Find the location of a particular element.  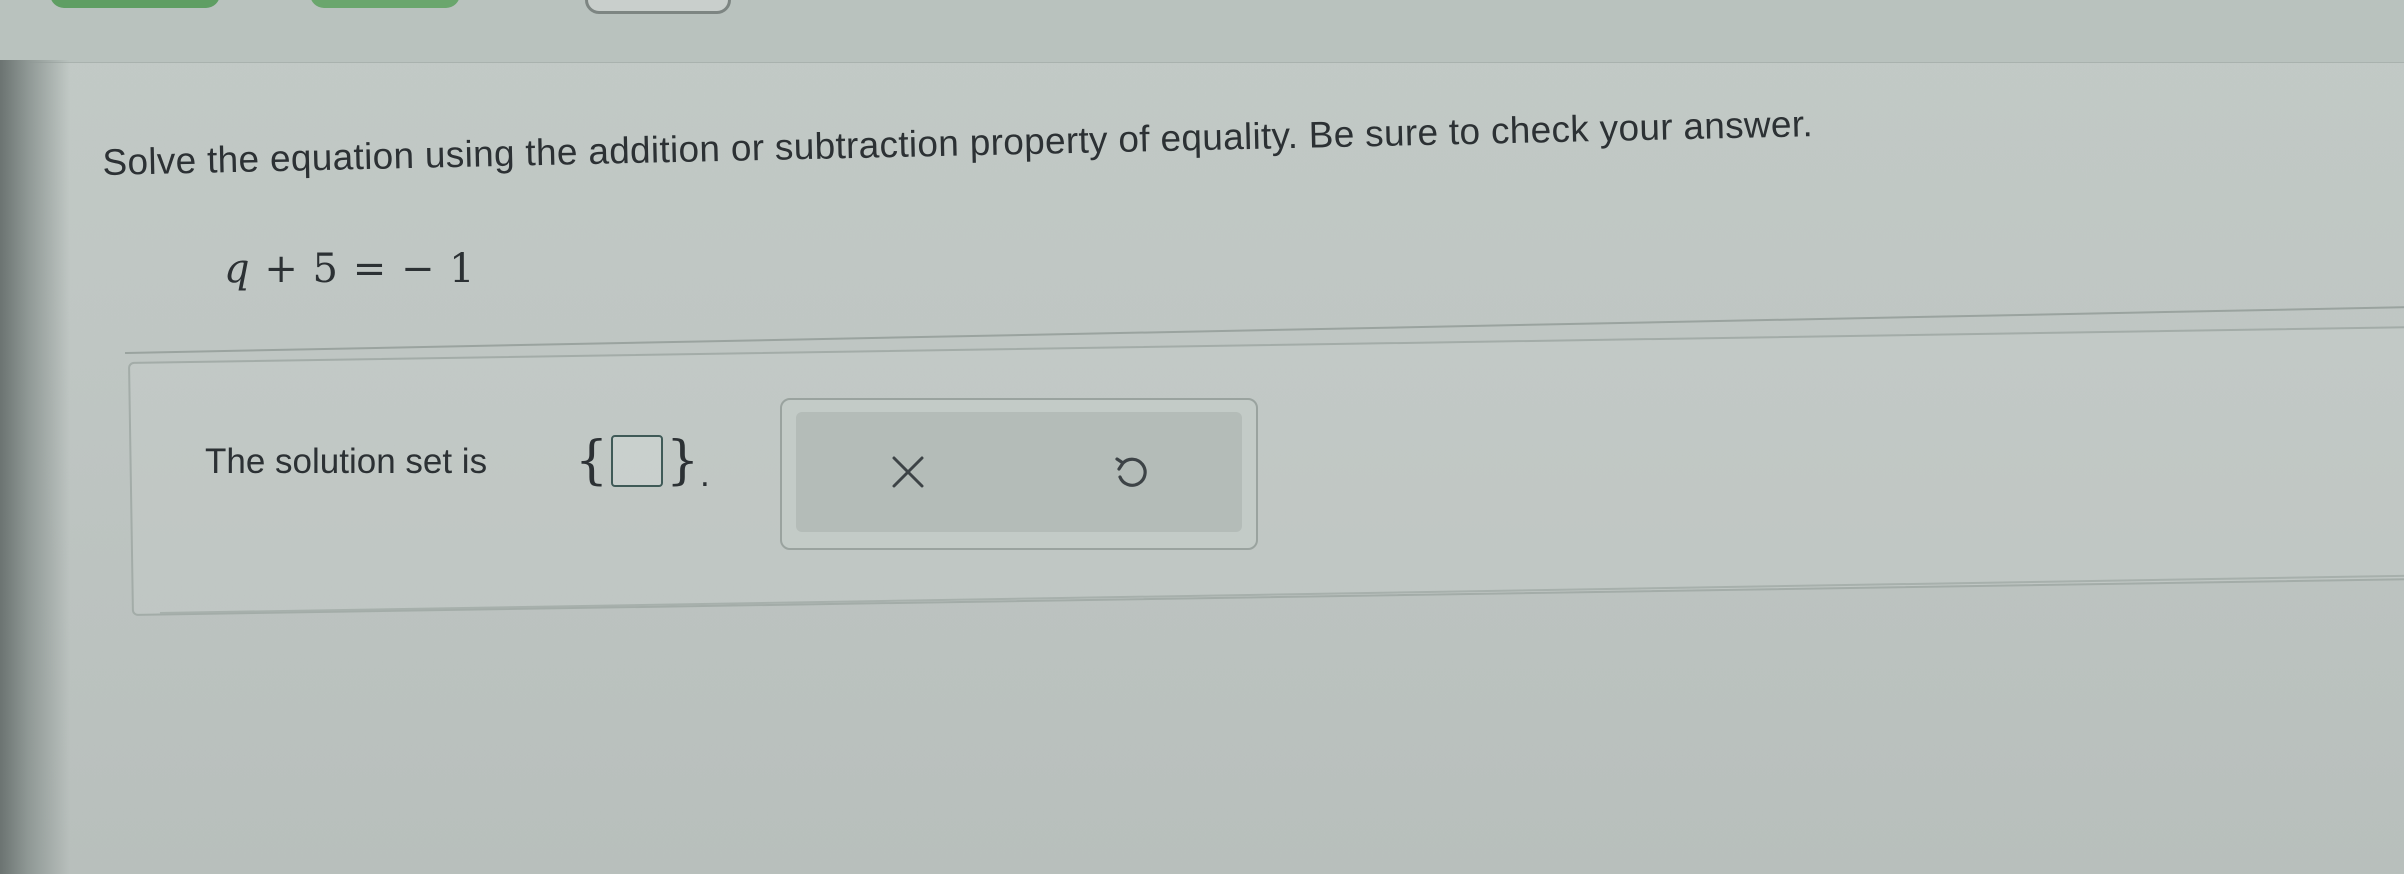

close-brace: } is located at coordinates (683, 461).